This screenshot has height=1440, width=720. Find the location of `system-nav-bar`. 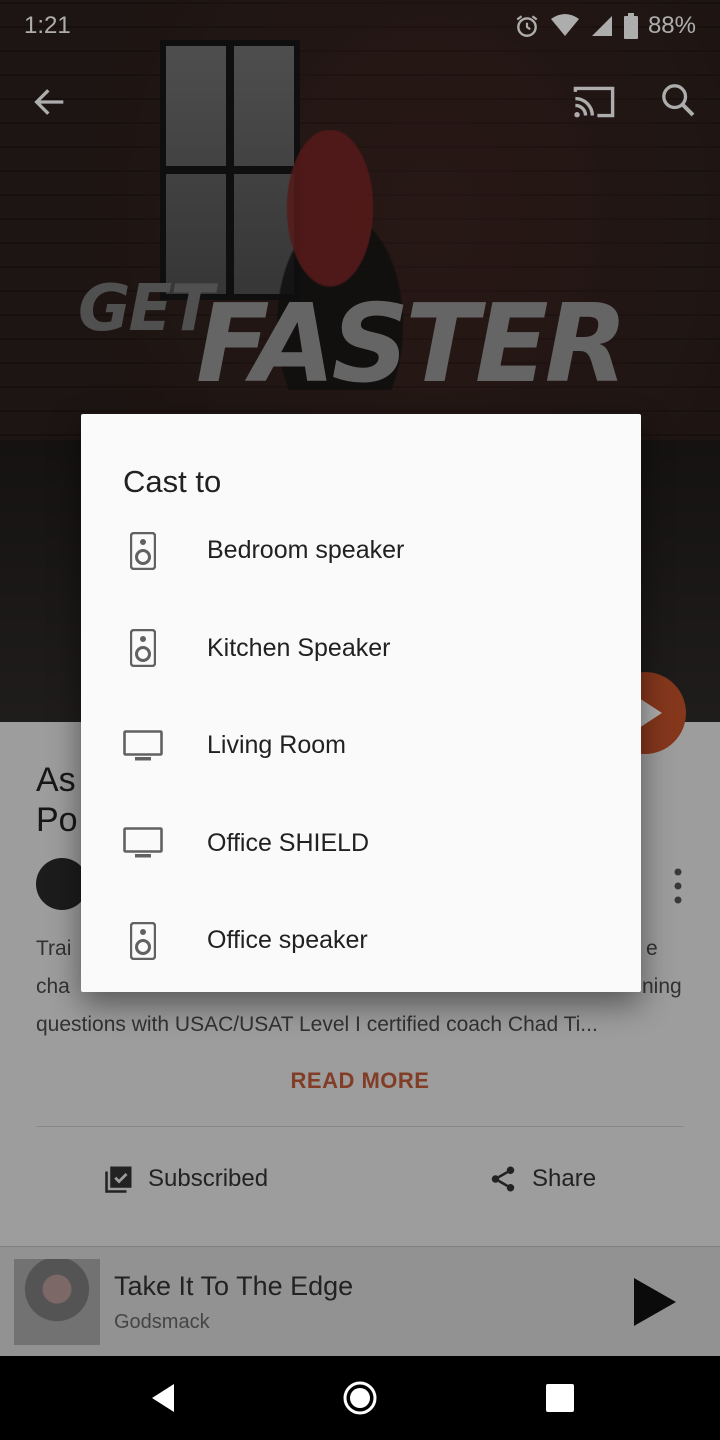

system-nav-bar is located at coordinates (360, 1398).